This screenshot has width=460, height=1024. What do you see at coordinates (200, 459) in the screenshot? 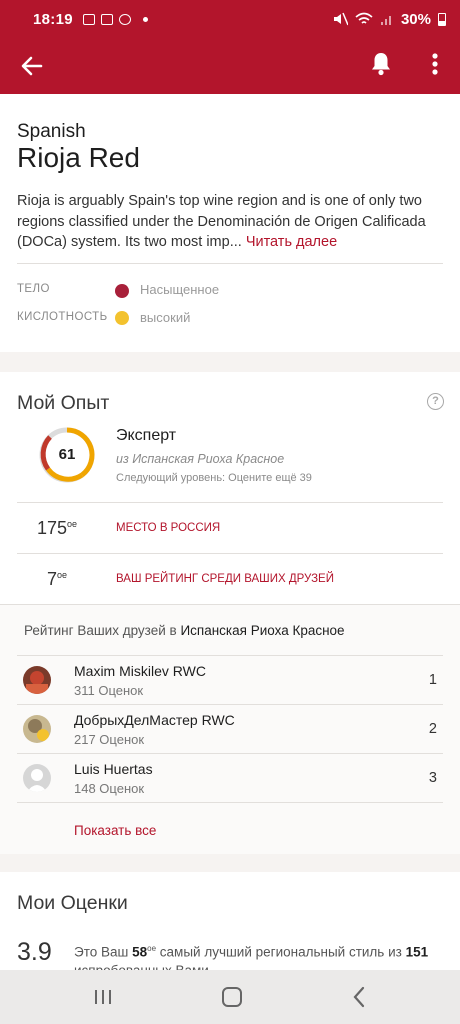
I see `level-from: из Испанская Риоха Красное` at bounding box center [200, 459].